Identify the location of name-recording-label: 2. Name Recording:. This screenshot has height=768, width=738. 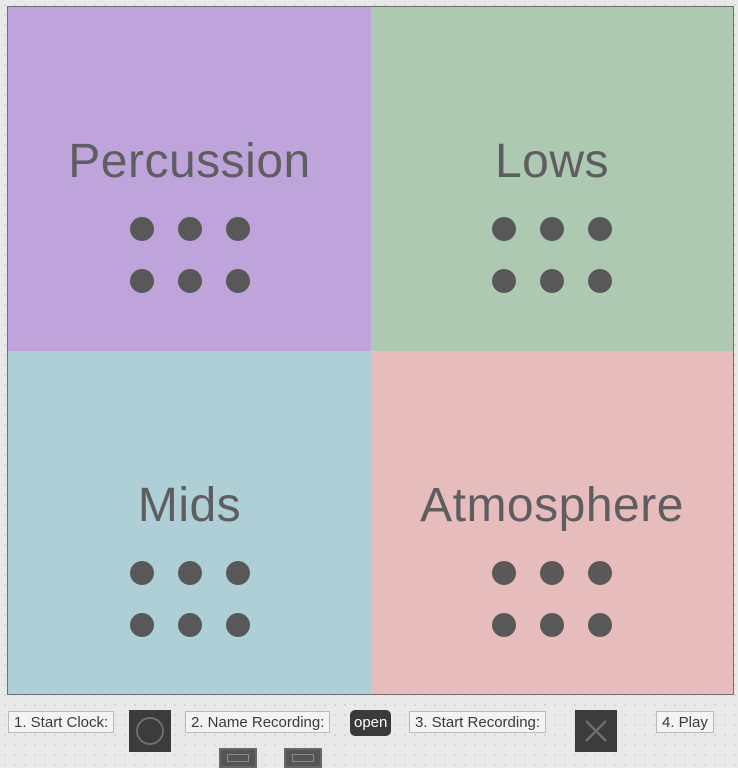
(258, 722).